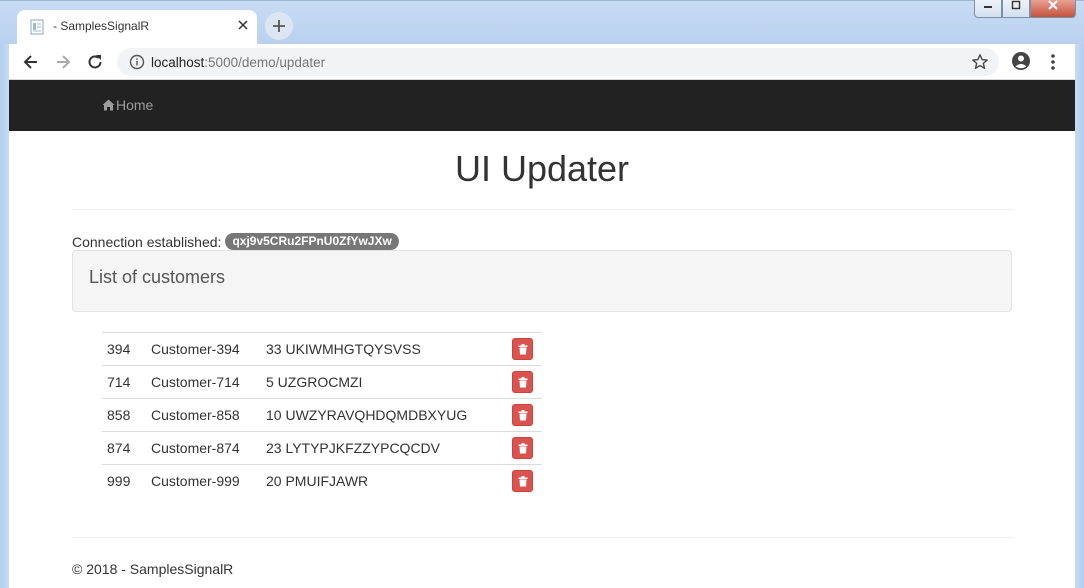 The height and width of the screenshot is (588, 1084). What do you see at coordinates (542, 209) in the screenshot?
I see `divider` at bounding box center [542, 209].